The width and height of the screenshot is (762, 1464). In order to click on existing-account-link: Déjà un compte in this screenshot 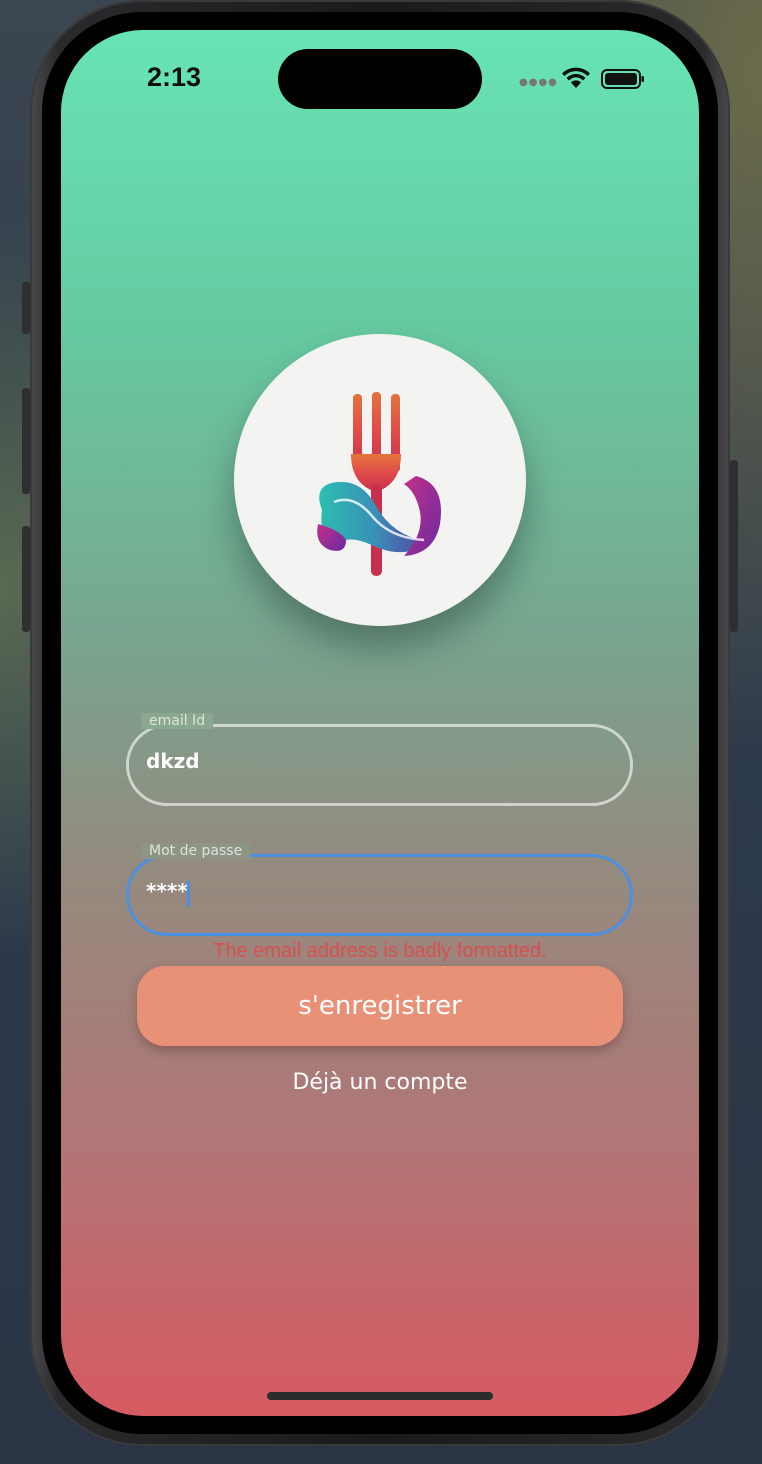, I will do `click(380, 1082)`.